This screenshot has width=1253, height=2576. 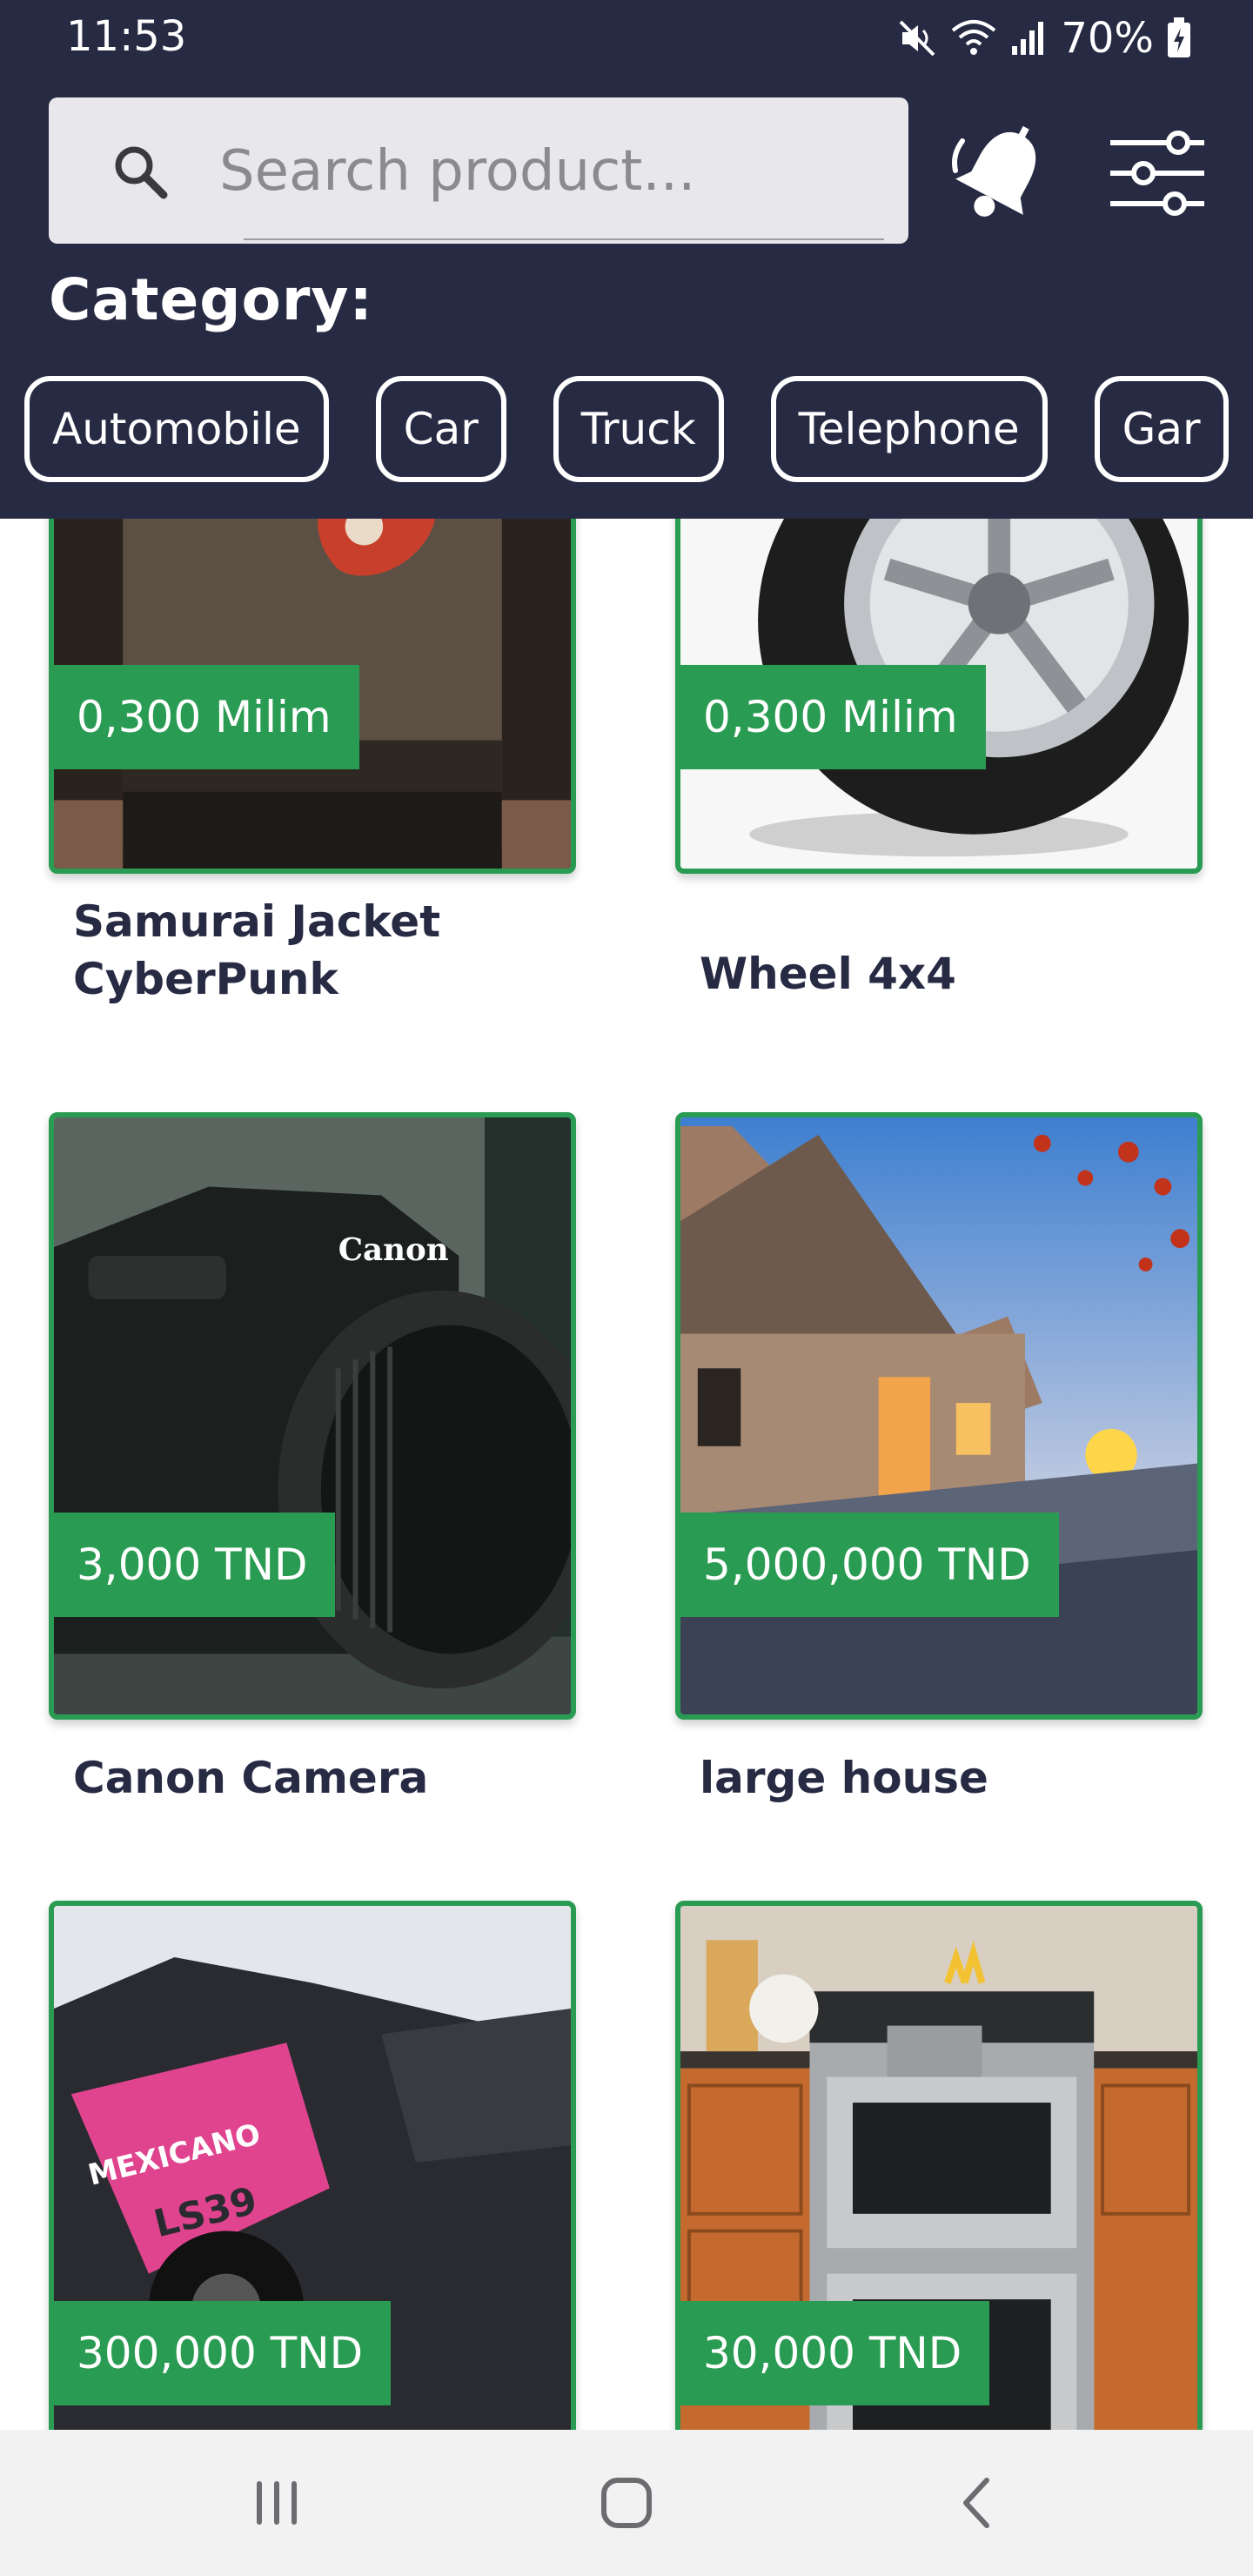 I want to click on product-card: Canon 3,000 TND Canon Camera, so click(x=312, y=1469).